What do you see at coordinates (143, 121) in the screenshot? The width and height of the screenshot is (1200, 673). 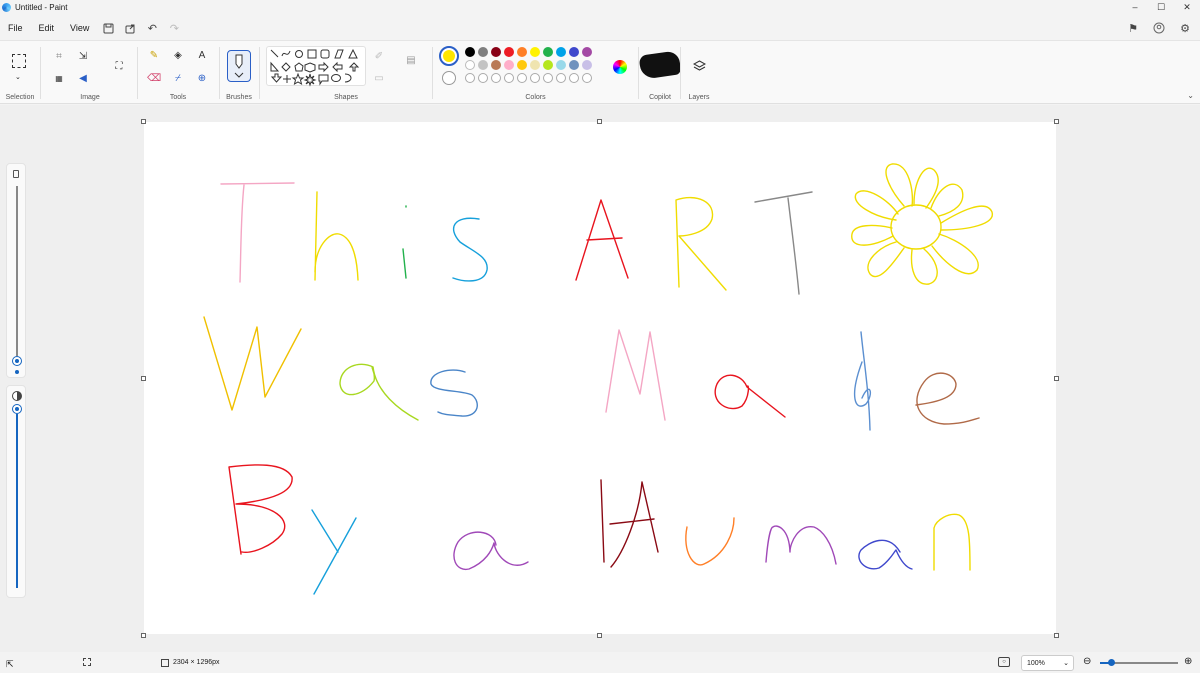 I see `resize-handle-top-left` at bounding box center [143, 121].